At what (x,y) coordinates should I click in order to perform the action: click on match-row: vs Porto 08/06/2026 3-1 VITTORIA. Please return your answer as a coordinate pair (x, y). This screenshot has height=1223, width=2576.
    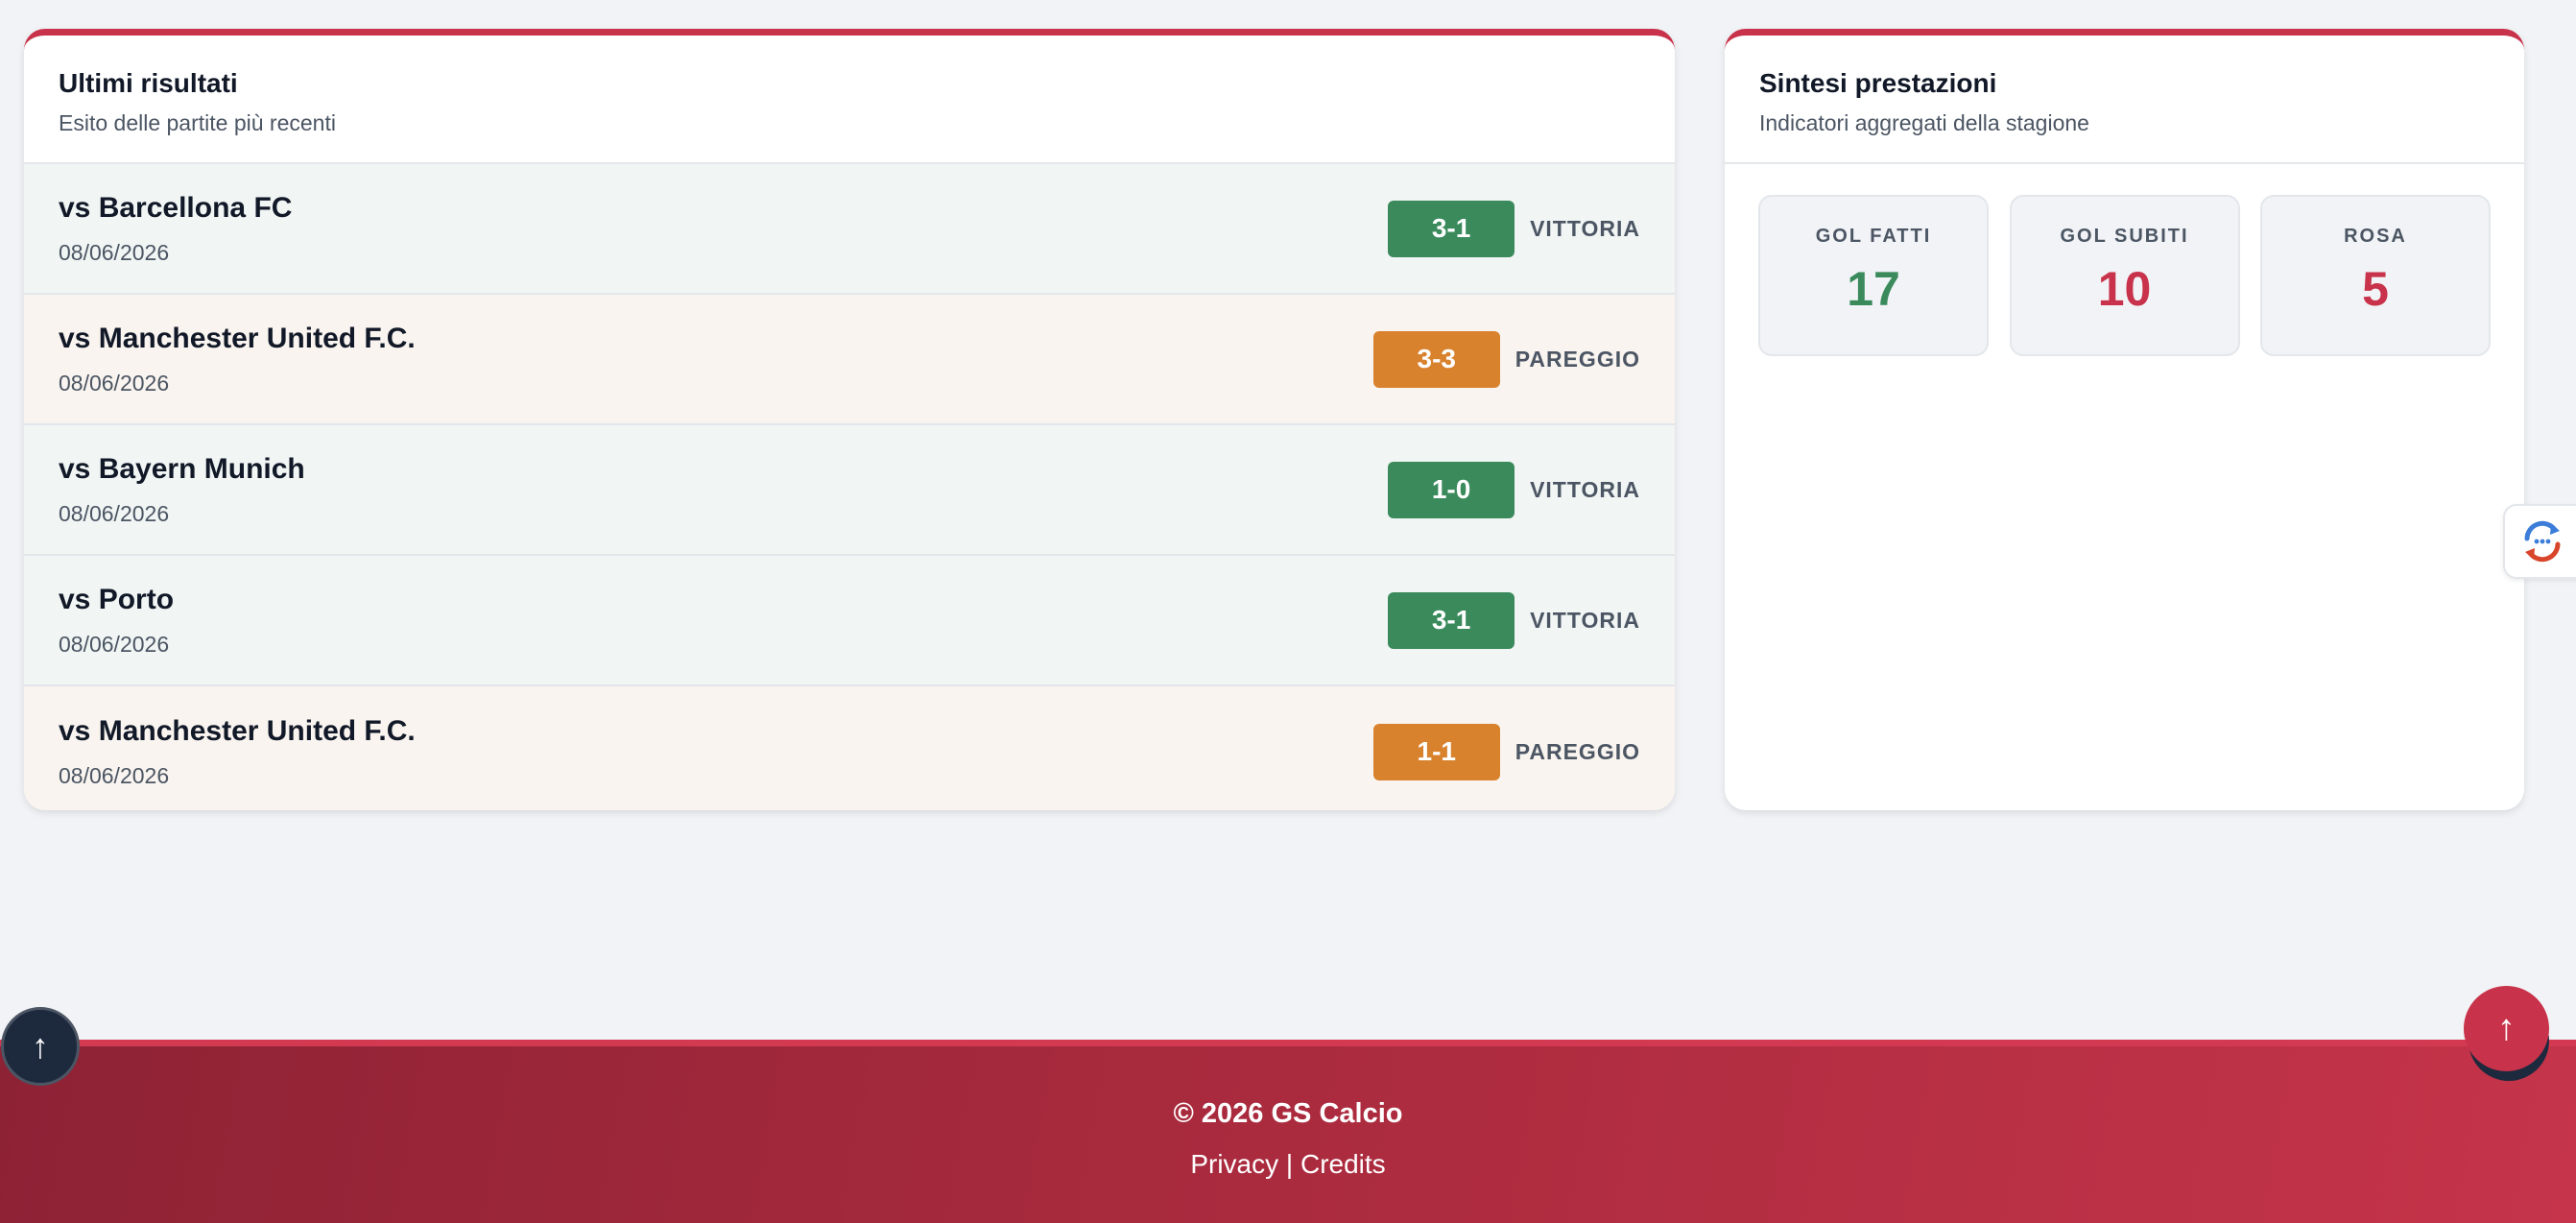
    Looking at the image, I should click on (849, 621).